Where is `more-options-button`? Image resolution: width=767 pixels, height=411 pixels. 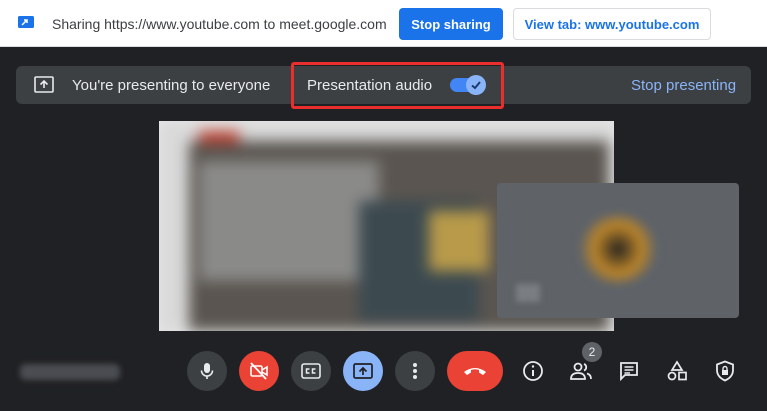 more-options-button is located at coordinates (415, 371).